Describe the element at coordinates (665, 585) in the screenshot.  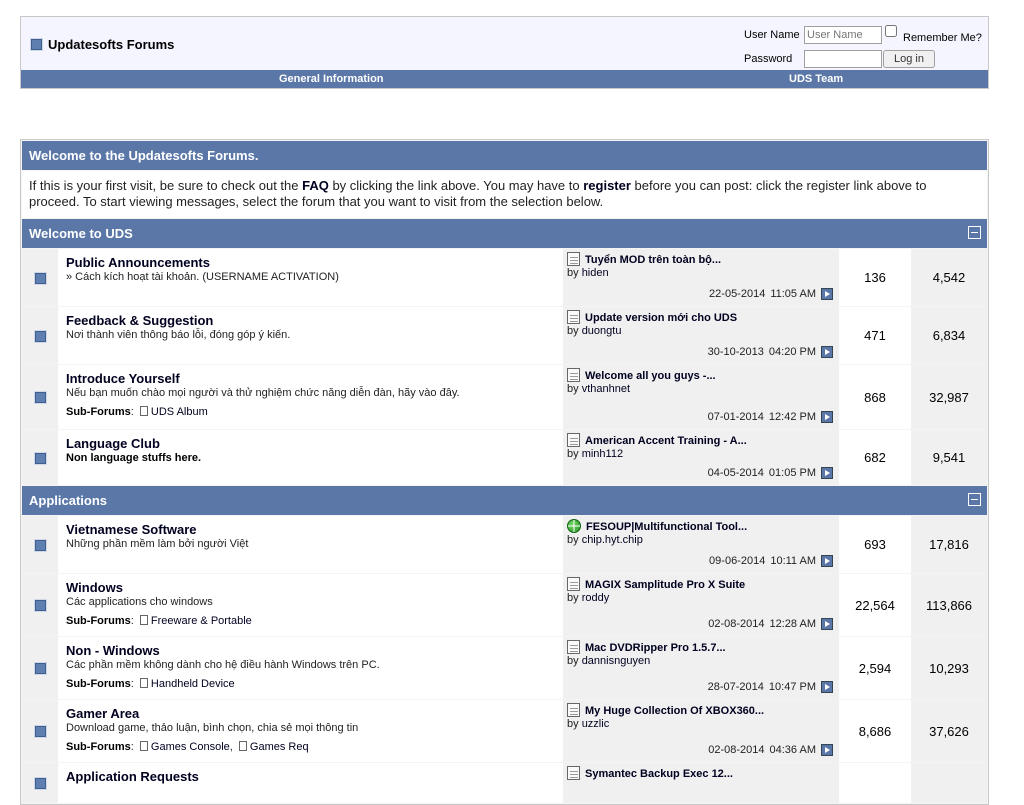
I see `last-post-title-link: MAGIX Samplitude Pro X Suite` at that location.